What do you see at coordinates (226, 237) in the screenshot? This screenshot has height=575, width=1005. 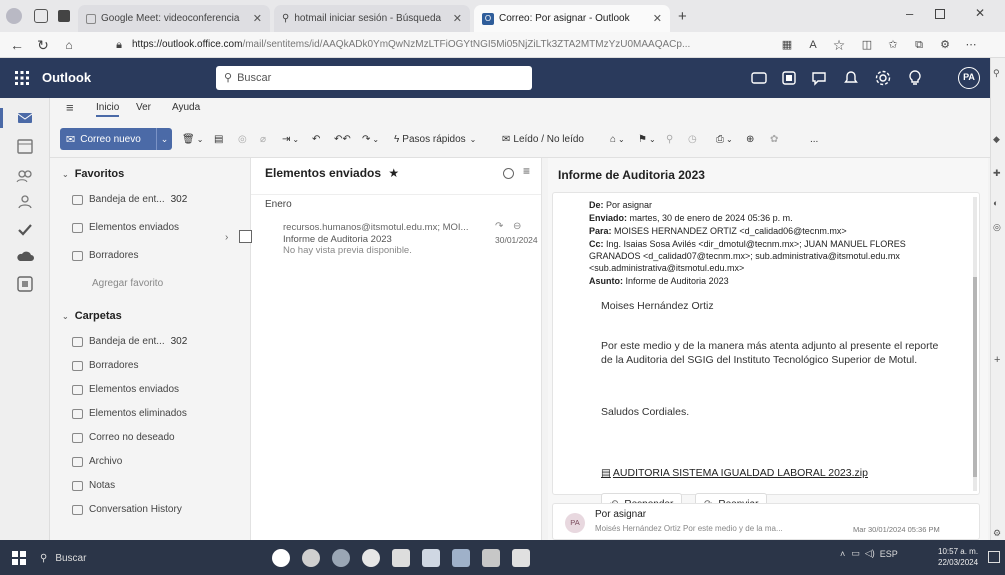 I see `expand-thread-icon: ›` at bounding box center [226, 237].